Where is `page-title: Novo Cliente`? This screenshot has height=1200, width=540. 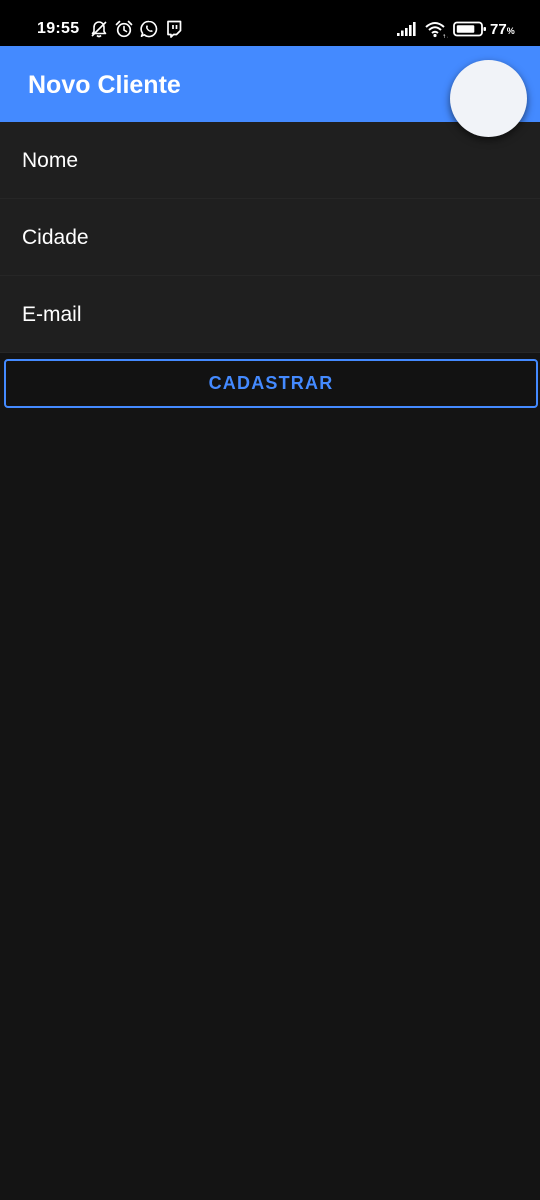 page-title: Novo Cliente is located at coordinates (104, 85).